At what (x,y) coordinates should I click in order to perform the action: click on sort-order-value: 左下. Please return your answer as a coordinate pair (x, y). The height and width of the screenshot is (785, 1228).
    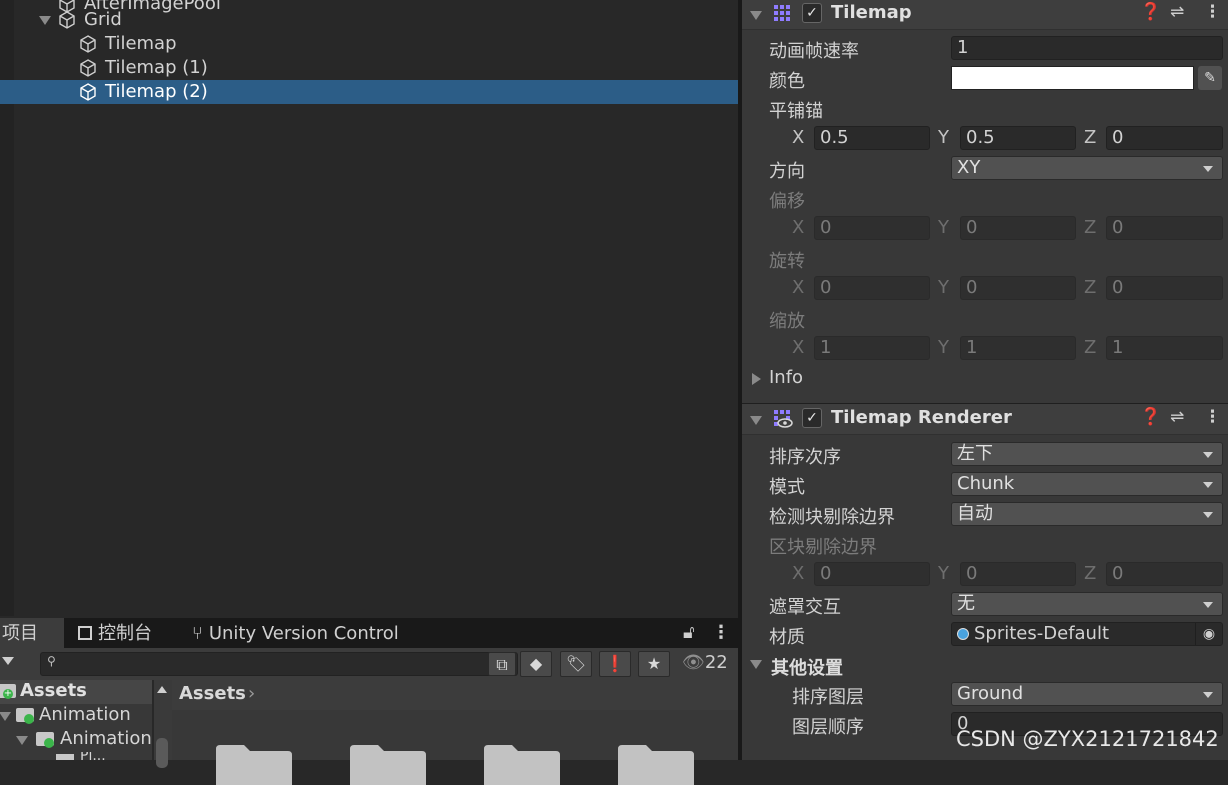
    Looking at the image, I should click on (975, 453).